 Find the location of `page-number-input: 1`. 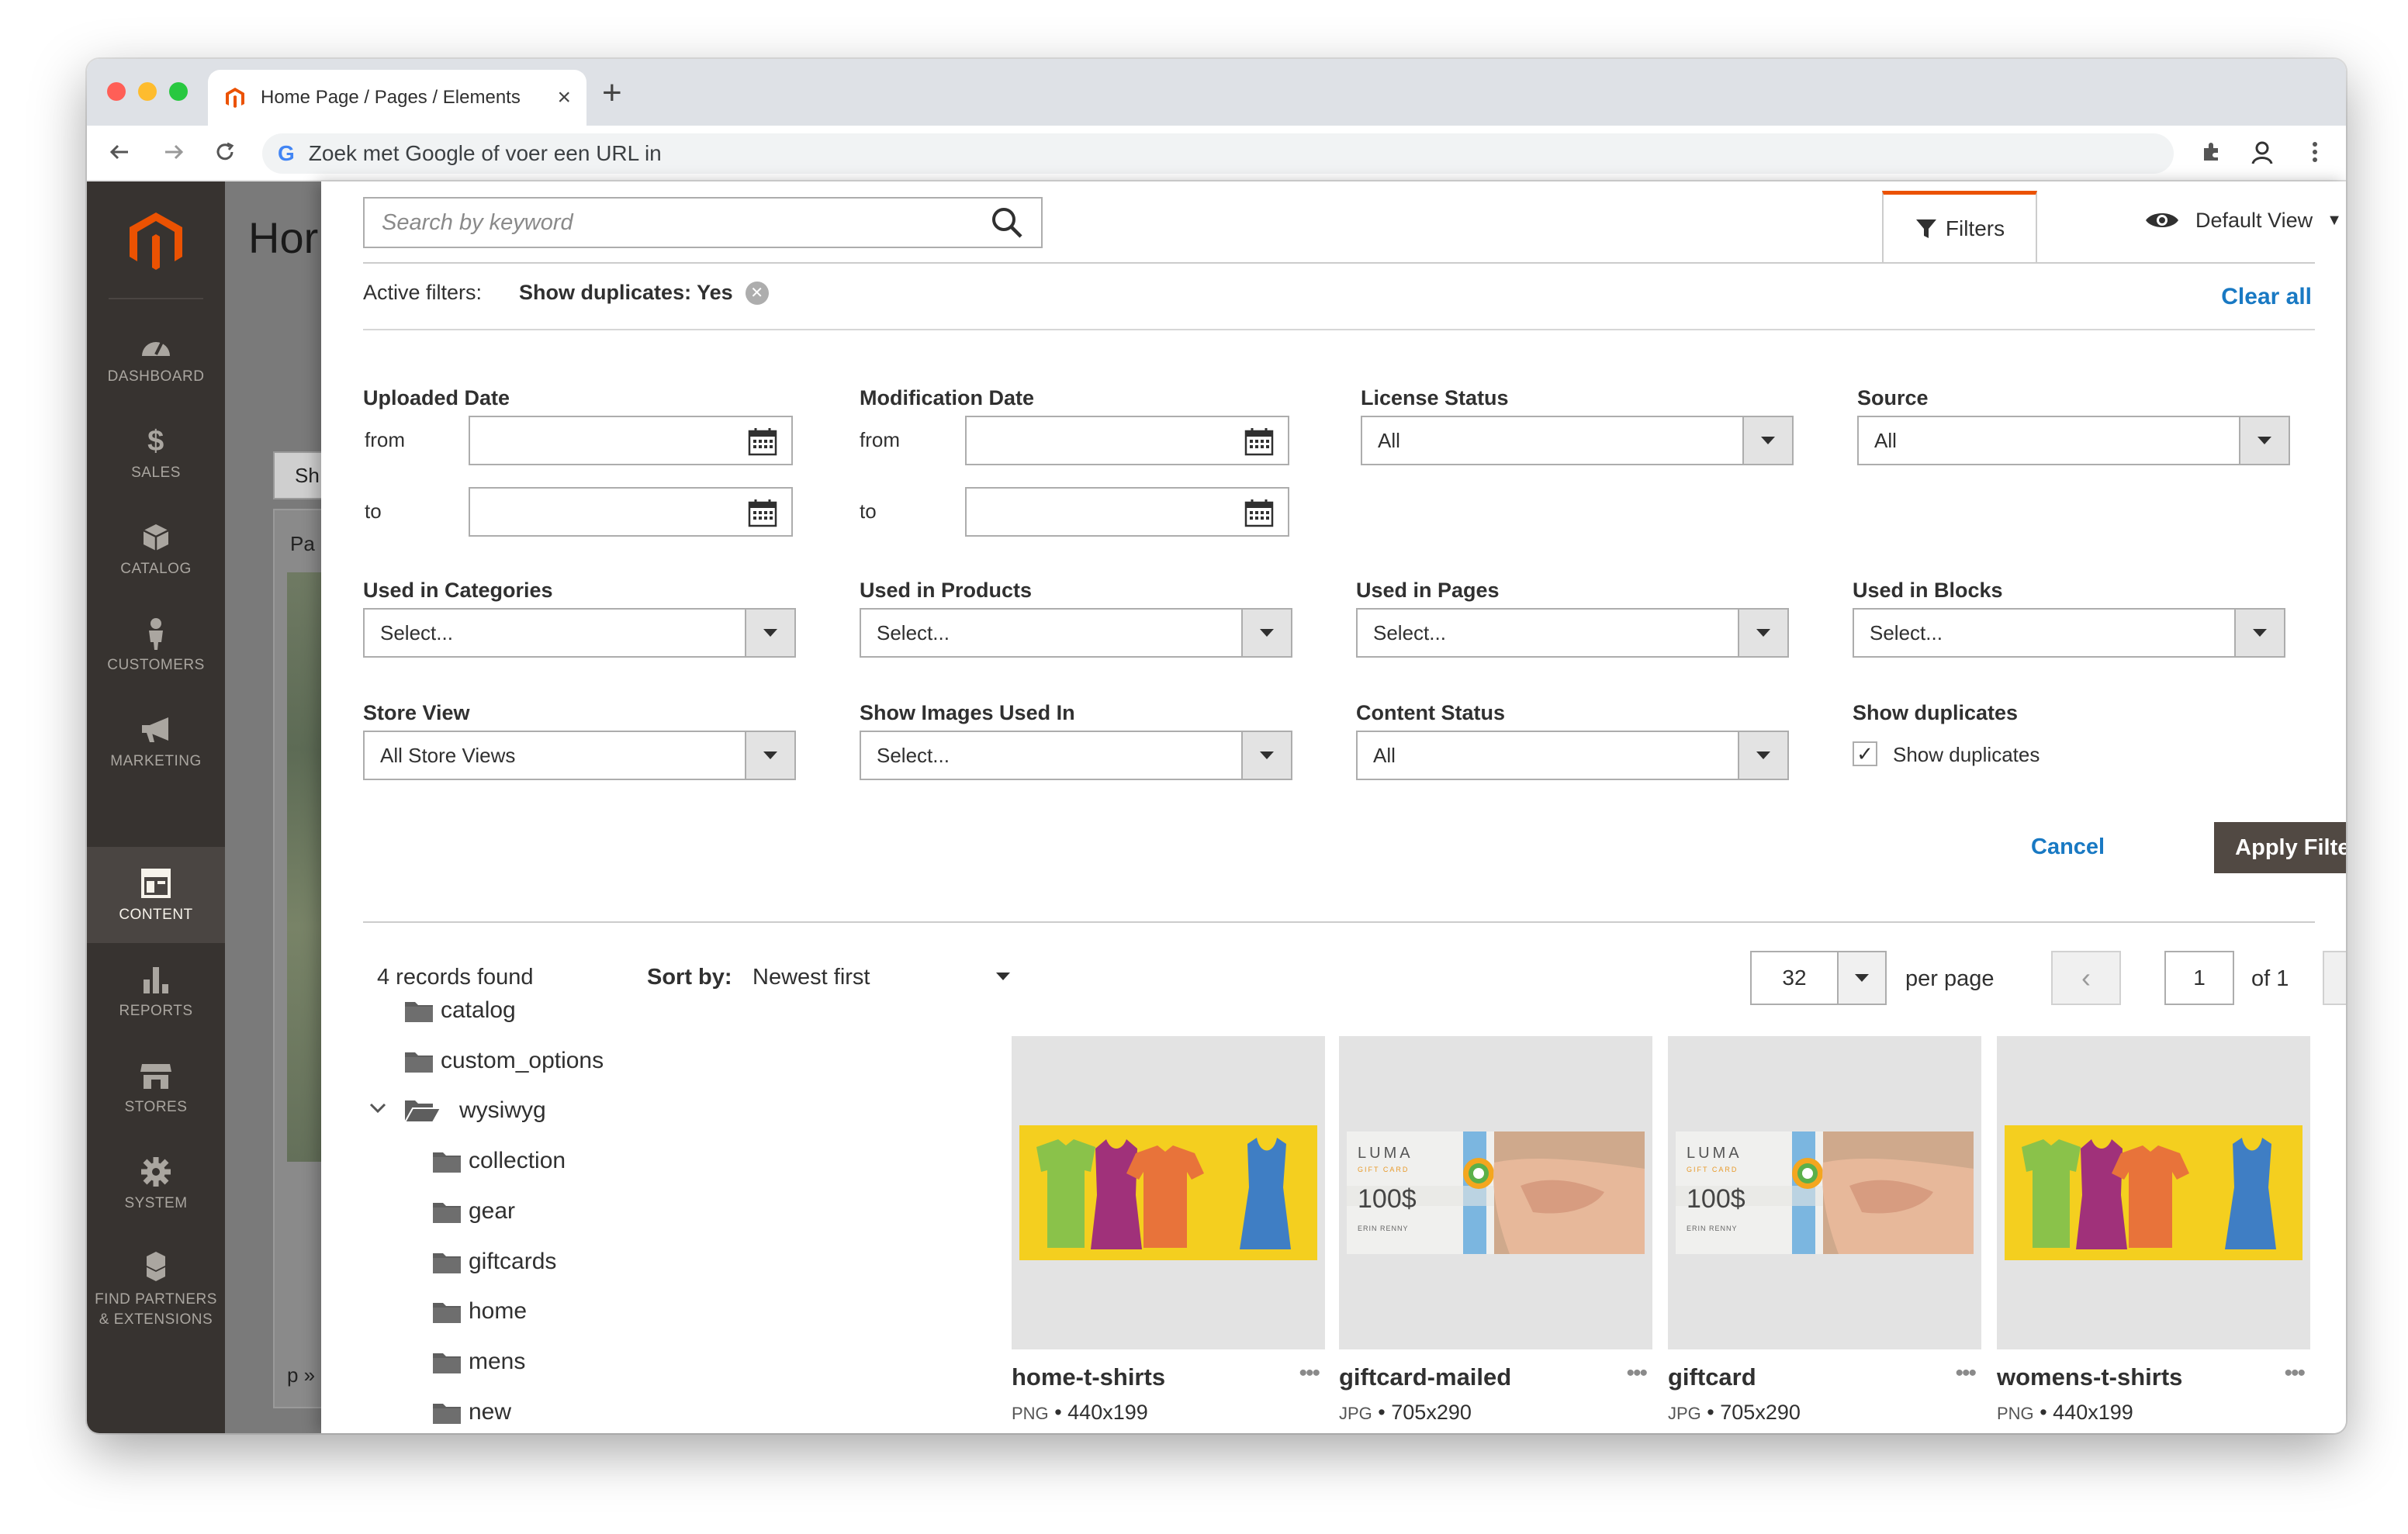

page-number-input: 1 is located at coordinates (2199, 978).